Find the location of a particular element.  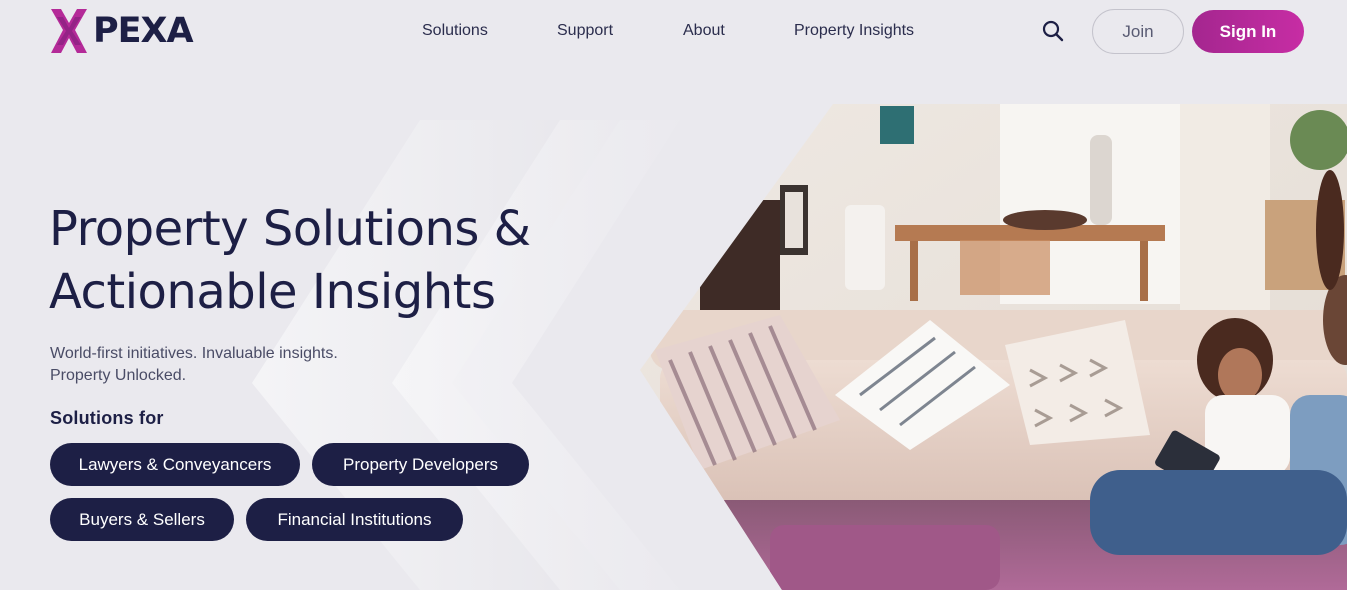

solution-pill-financial-institutions: Financial Institutions is located at coordinates (354, 519).